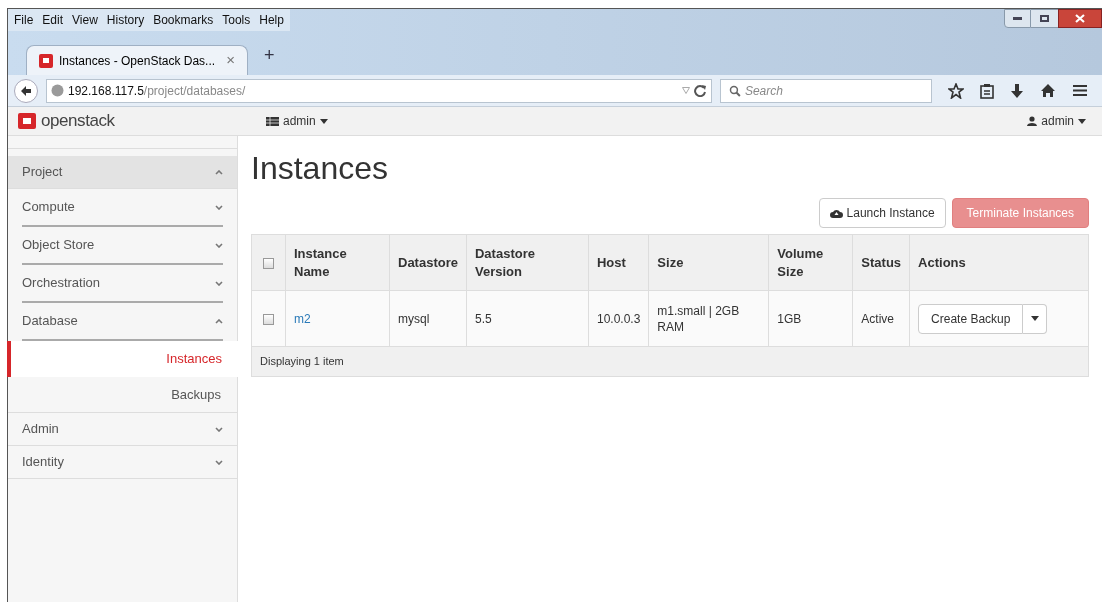 This screenshot has width=1102, height=602. Describe the element at coordinates (337, 318) in the screenshot. I see `instance-link: m2` at that location.